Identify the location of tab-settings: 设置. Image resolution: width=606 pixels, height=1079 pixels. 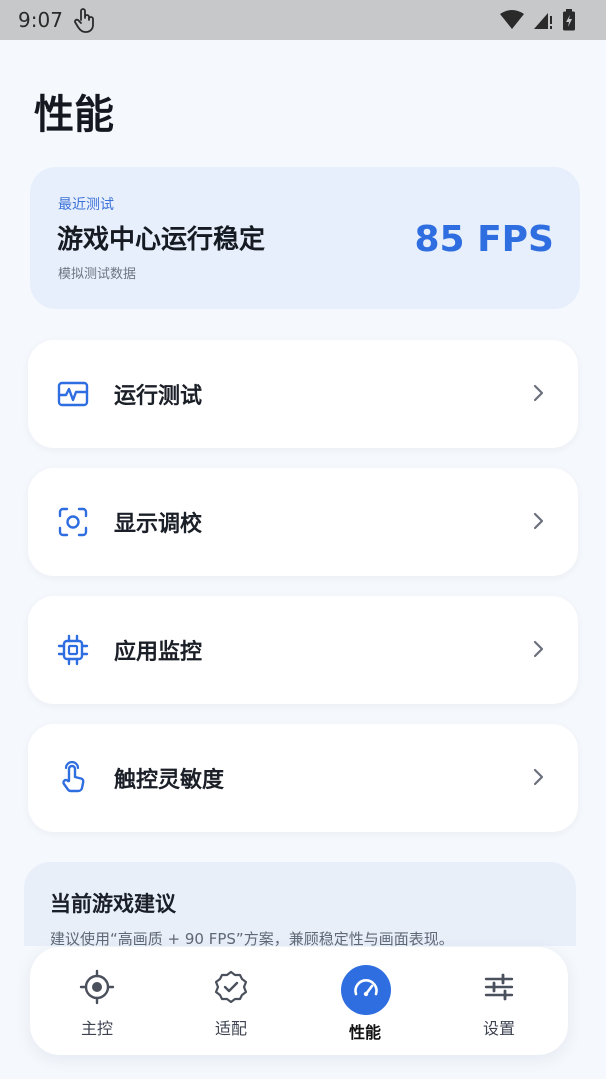
(499, 1001).